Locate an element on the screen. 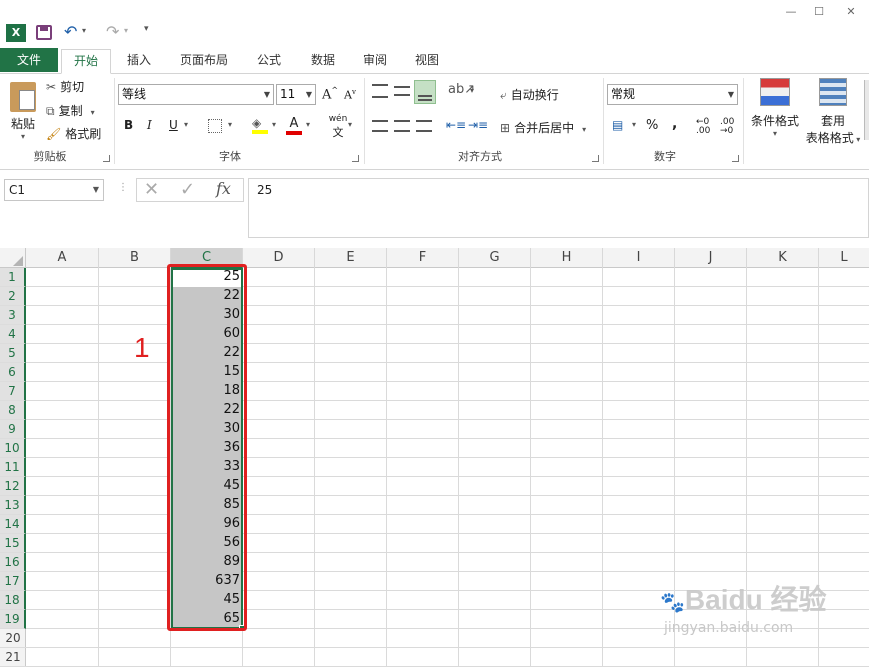 The width and height of the screenshot is (869, 667). row-header: 10 is located at coordinates (13, 448).